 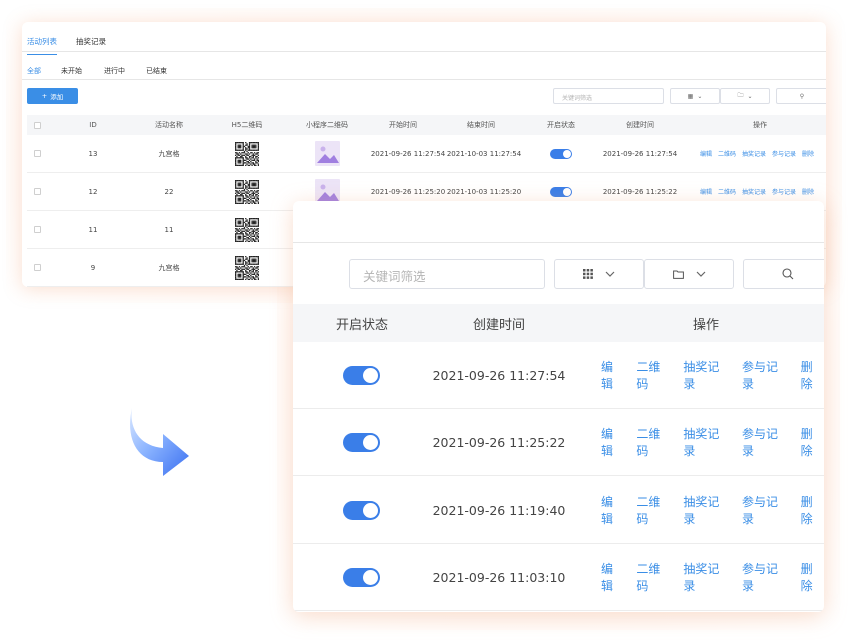 I want to click on col-id: ID, so click(x=93, y=125).